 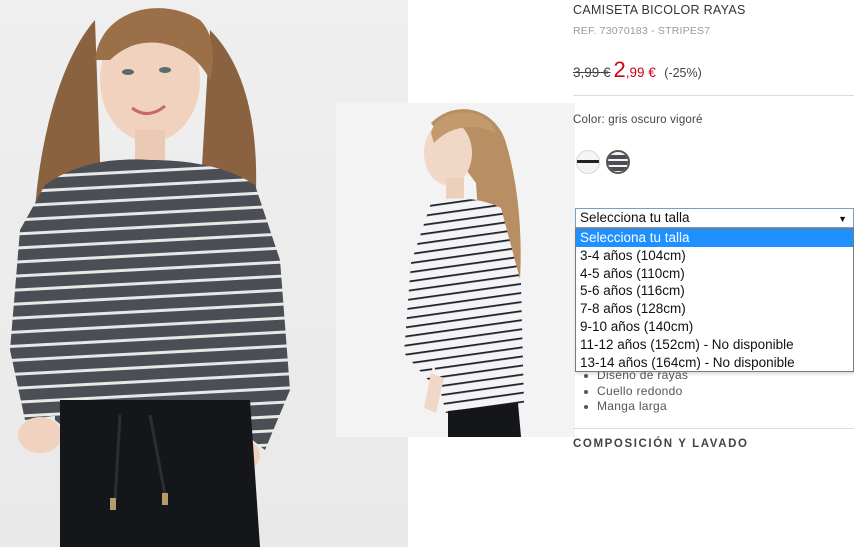 I want to click on price-block: 3,99 €2,99 € (-25%), so click(x=637, y=70).